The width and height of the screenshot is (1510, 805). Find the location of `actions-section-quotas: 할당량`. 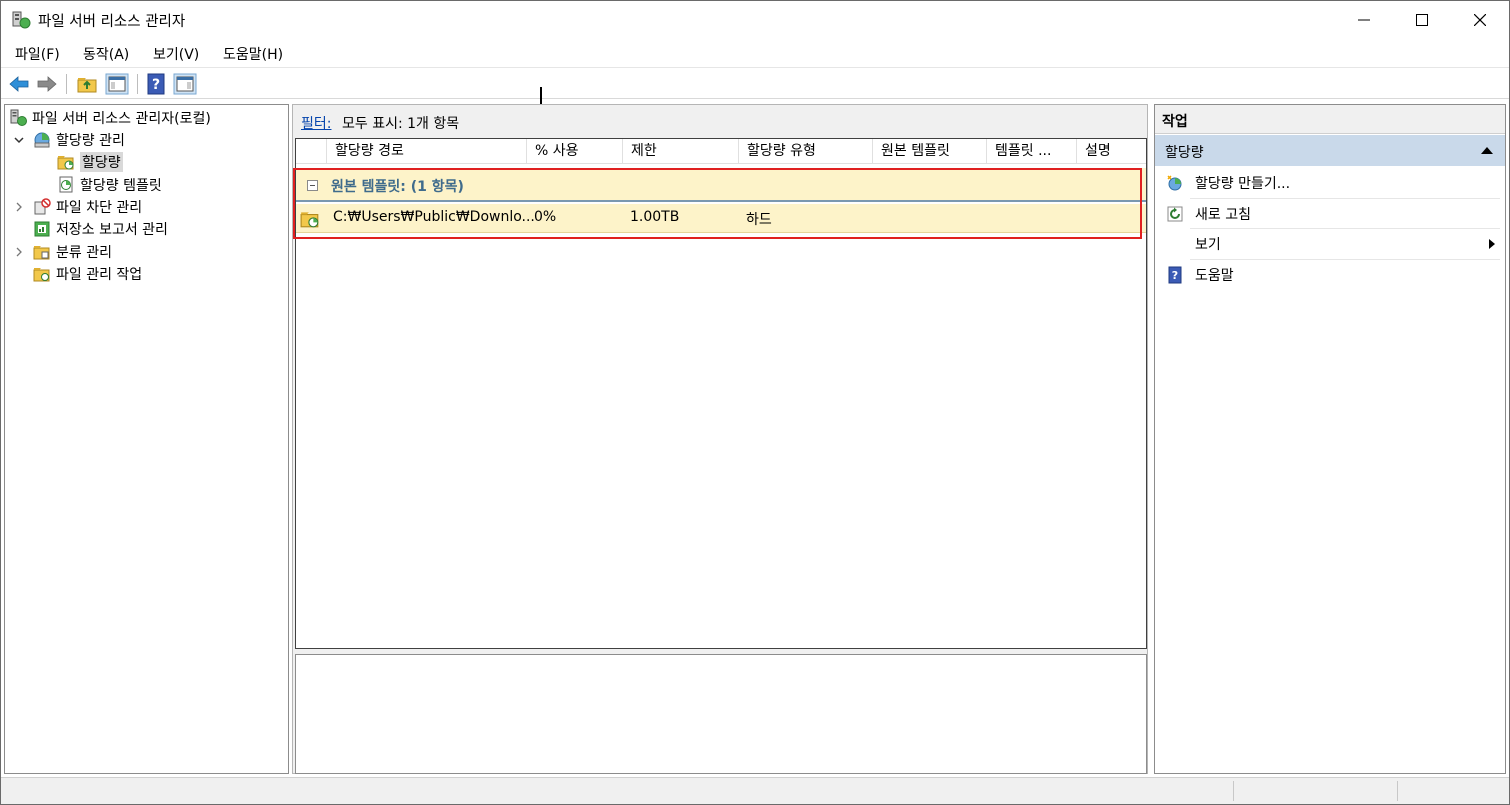

actions-section-quotas: 할당량 is located at coordinates (1330, 150).